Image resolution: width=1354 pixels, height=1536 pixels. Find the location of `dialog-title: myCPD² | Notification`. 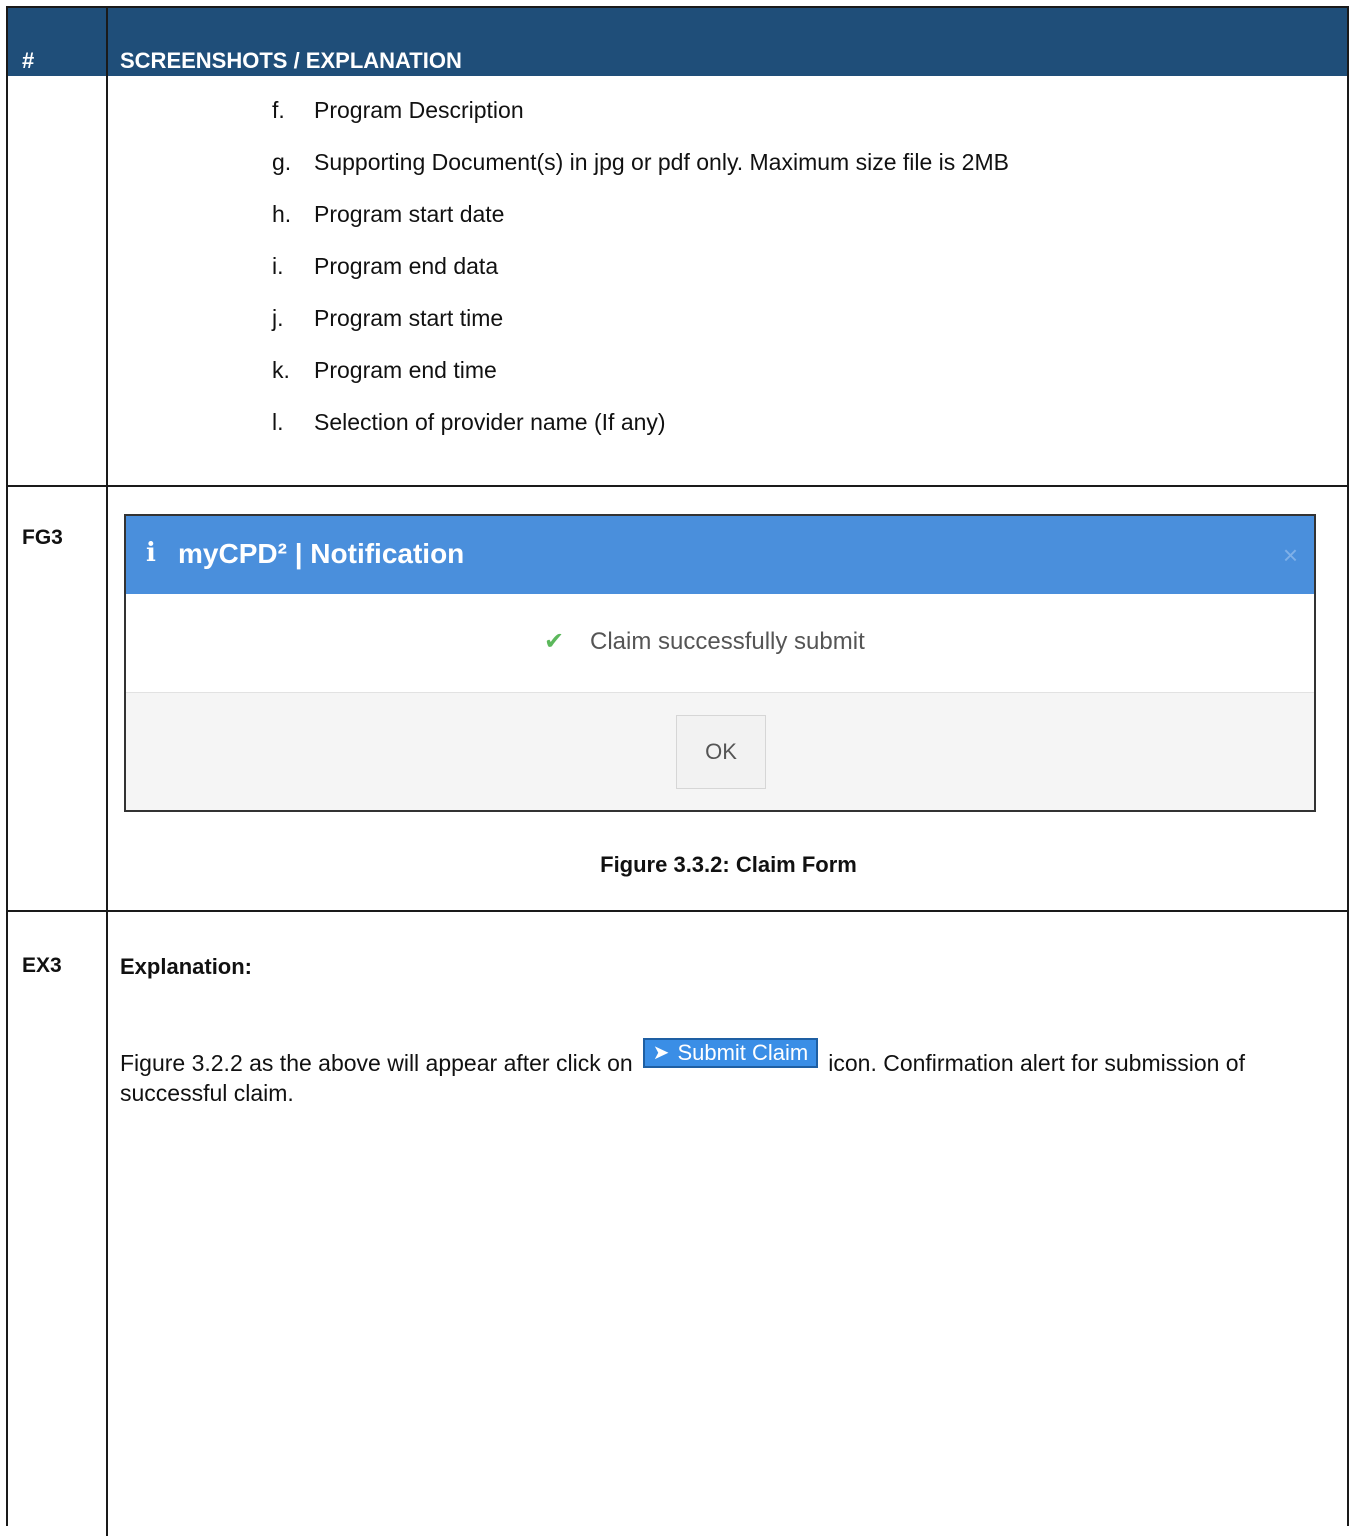

dialog-title: myCPD² | Notification is located at coordinates (321, 553).